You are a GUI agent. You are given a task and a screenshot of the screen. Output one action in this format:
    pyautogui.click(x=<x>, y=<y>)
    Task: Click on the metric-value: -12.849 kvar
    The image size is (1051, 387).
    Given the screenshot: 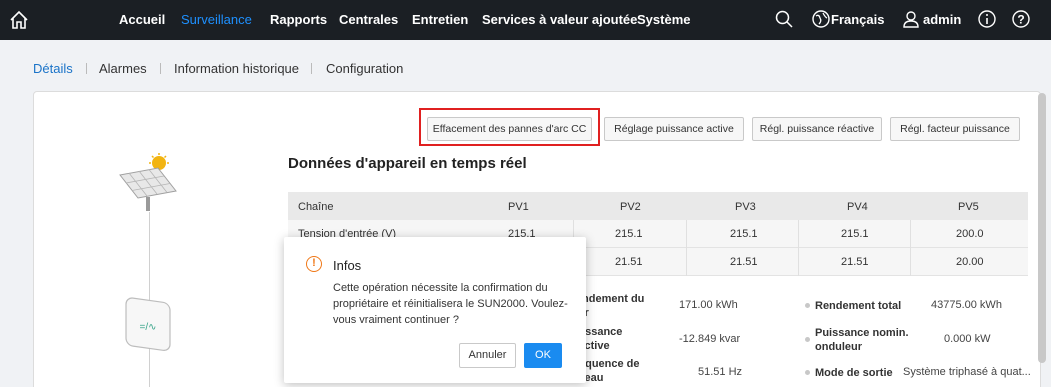 What is the action you would take?
    pyautogui.click(x=710, y=339)
    